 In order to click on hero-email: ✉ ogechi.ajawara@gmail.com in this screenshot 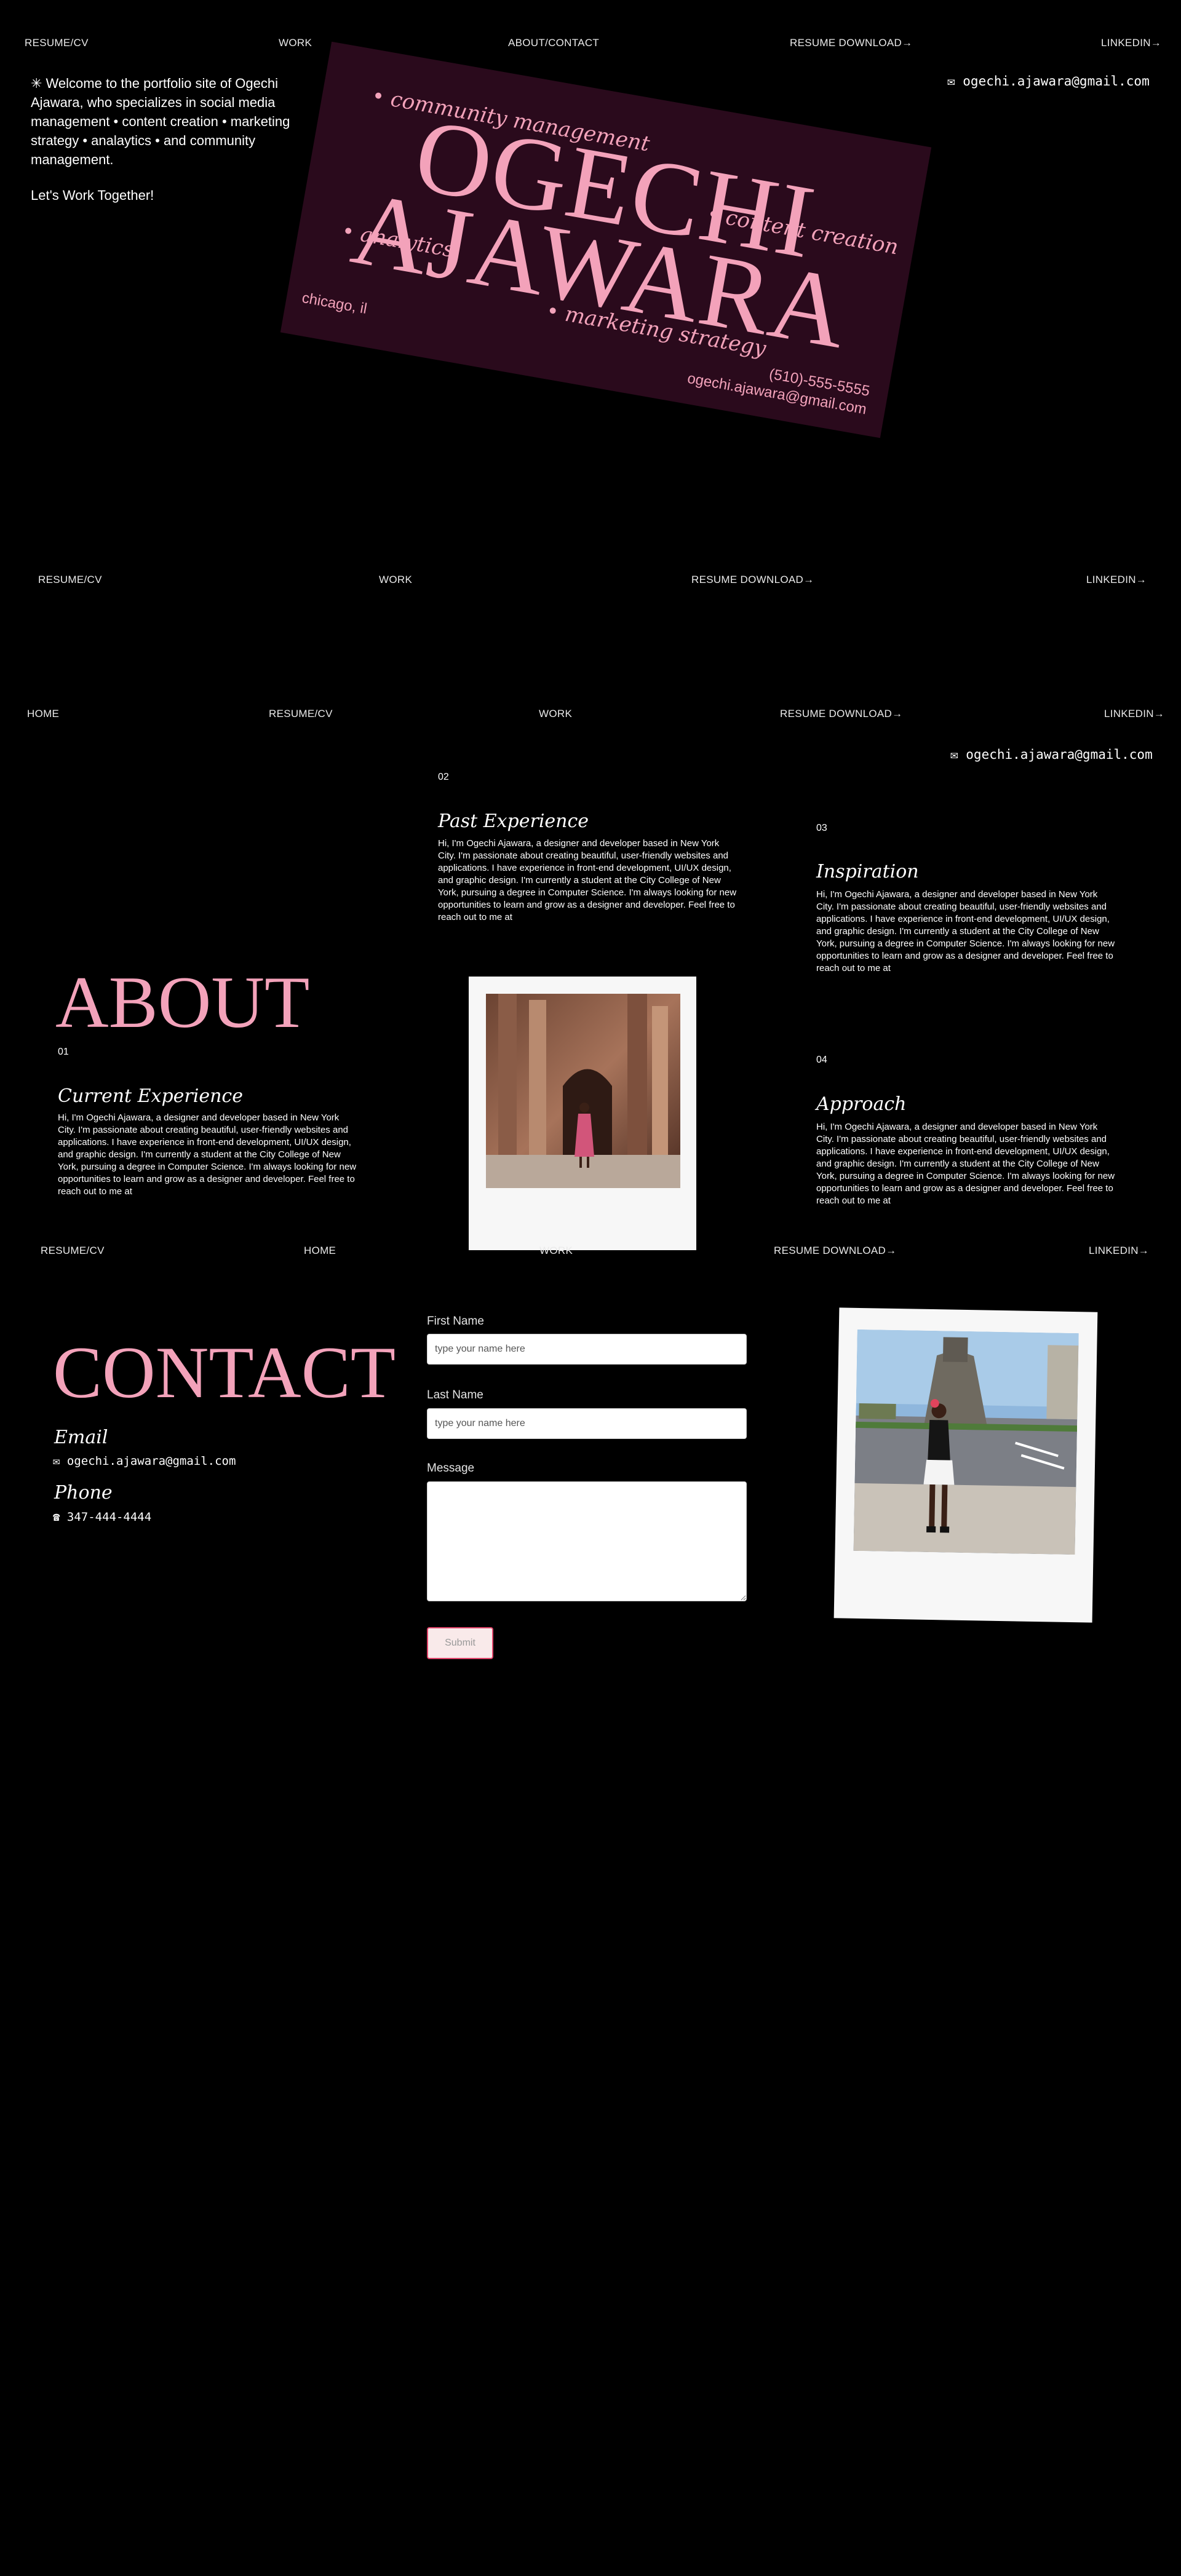, I will do `click(1048, 81)`.